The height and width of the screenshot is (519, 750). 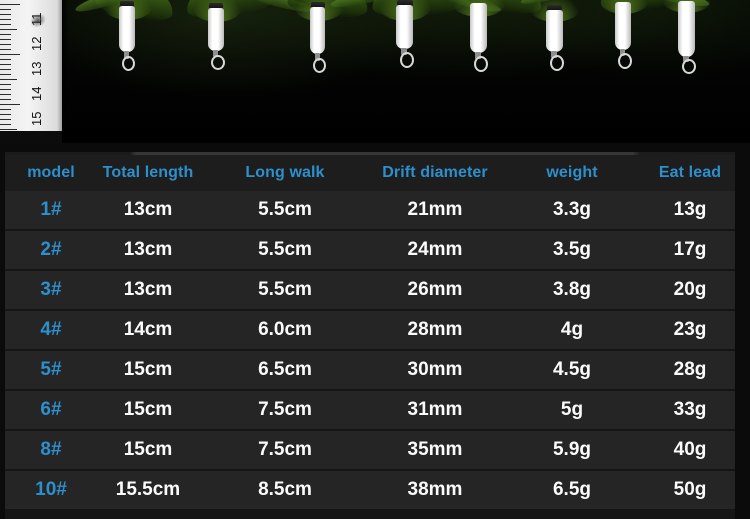 I want to click on table-row: 6# 15cm 7.5cm 31mm 5g 33g, so click(x=370, y=410).